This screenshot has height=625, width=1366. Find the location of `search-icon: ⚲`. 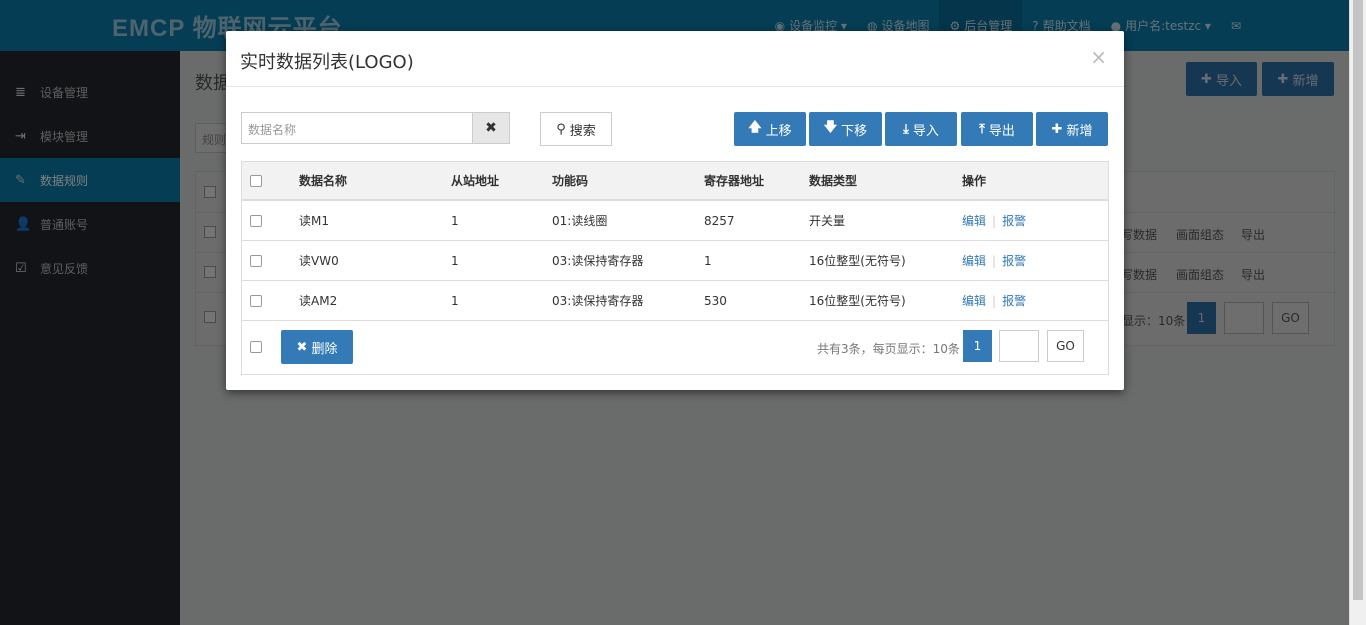

search-icon: ⚲ is located at coordinates (561, 129).